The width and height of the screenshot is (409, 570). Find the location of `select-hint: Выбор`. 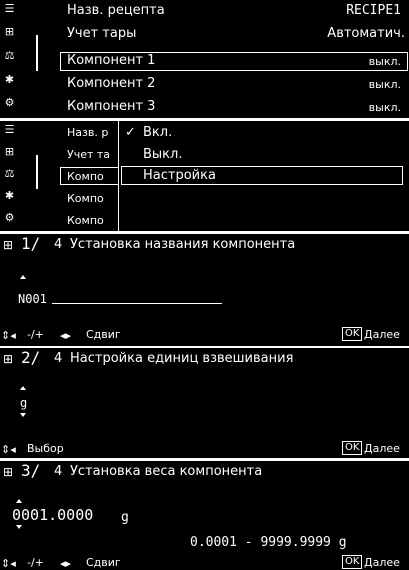

select-hint: Выбор is located at coordinates (45, 448).